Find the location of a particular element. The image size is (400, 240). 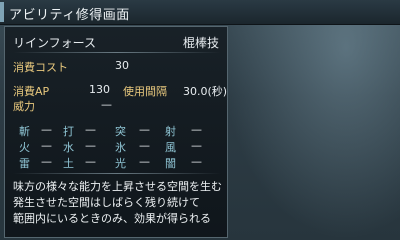

element-light-label: 光 is located at coordinates (120, 163).